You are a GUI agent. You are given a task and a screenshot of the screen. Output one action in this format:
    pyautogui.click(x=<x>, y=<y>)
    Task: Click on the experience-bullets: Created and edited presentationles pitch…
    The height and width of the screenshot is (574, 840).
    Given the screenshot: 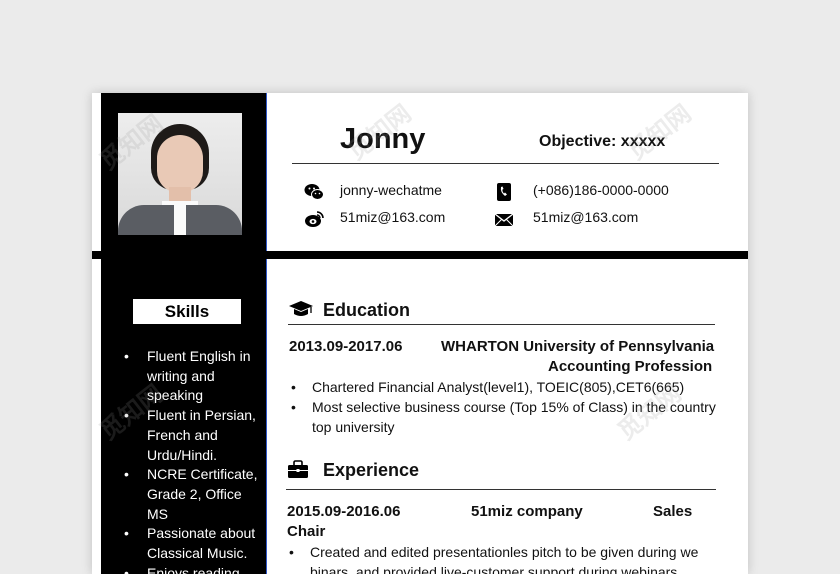 What is the action you would take?
    pyautogui.click(x=506, y=558)
    